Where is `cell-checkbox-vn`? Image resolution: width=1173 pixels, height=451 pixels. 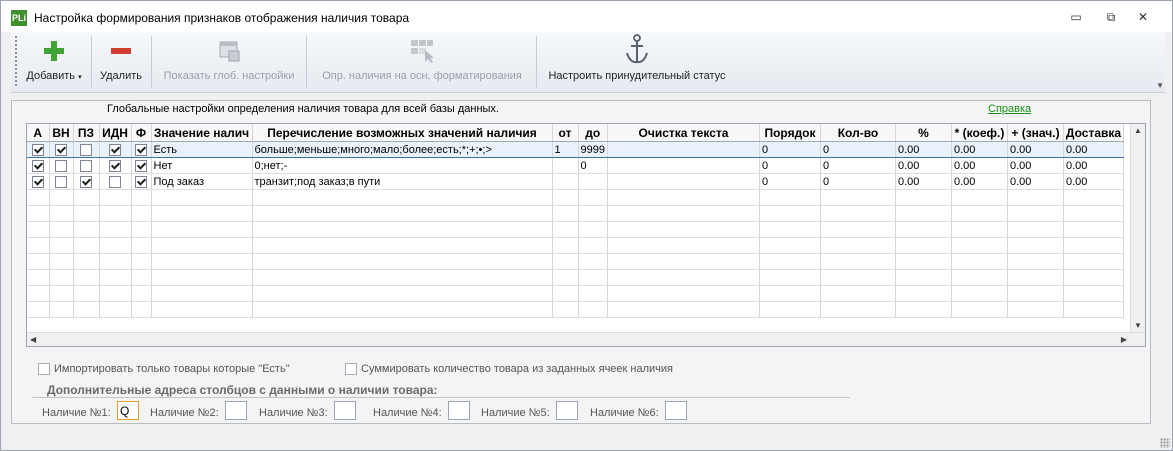 cell-checkbox-vn is located at coordinates (61, 181).